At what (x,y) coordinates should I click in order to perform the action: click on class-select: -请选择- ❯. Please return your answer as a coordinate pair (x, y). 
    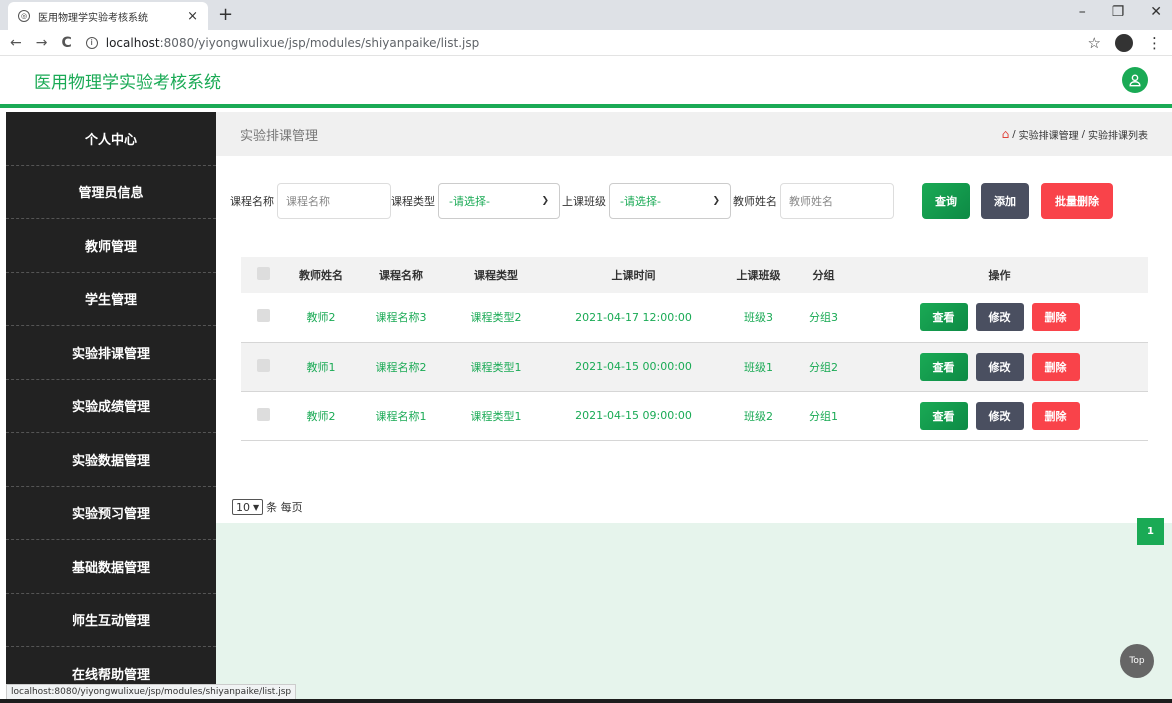
    Looking at the image, I should click on (670, 201).